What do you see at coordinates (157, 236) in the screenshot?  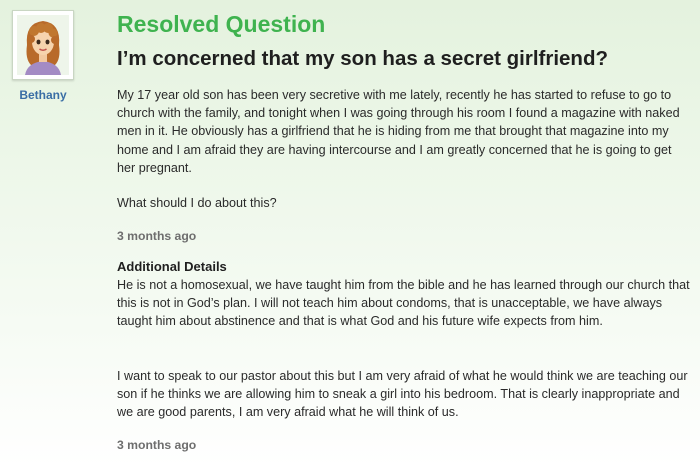 I see `question-timestamp: 3 months ago` at bounding box center [157, 236].